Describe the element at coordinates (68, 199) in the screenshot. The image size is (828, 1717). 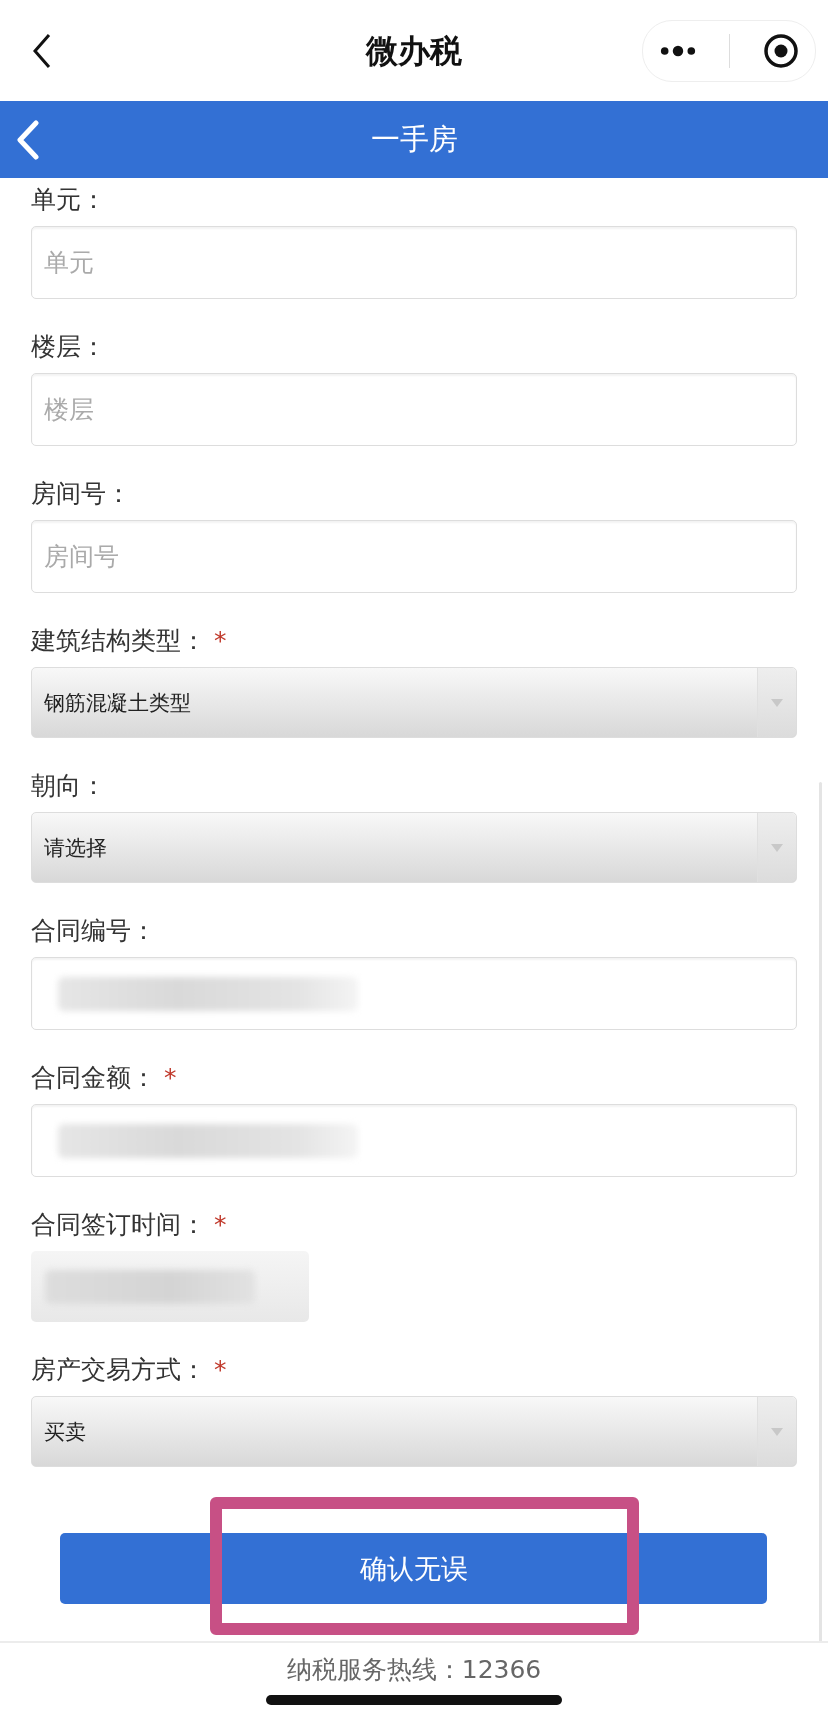
I see `field-label: 单元：` at that location.